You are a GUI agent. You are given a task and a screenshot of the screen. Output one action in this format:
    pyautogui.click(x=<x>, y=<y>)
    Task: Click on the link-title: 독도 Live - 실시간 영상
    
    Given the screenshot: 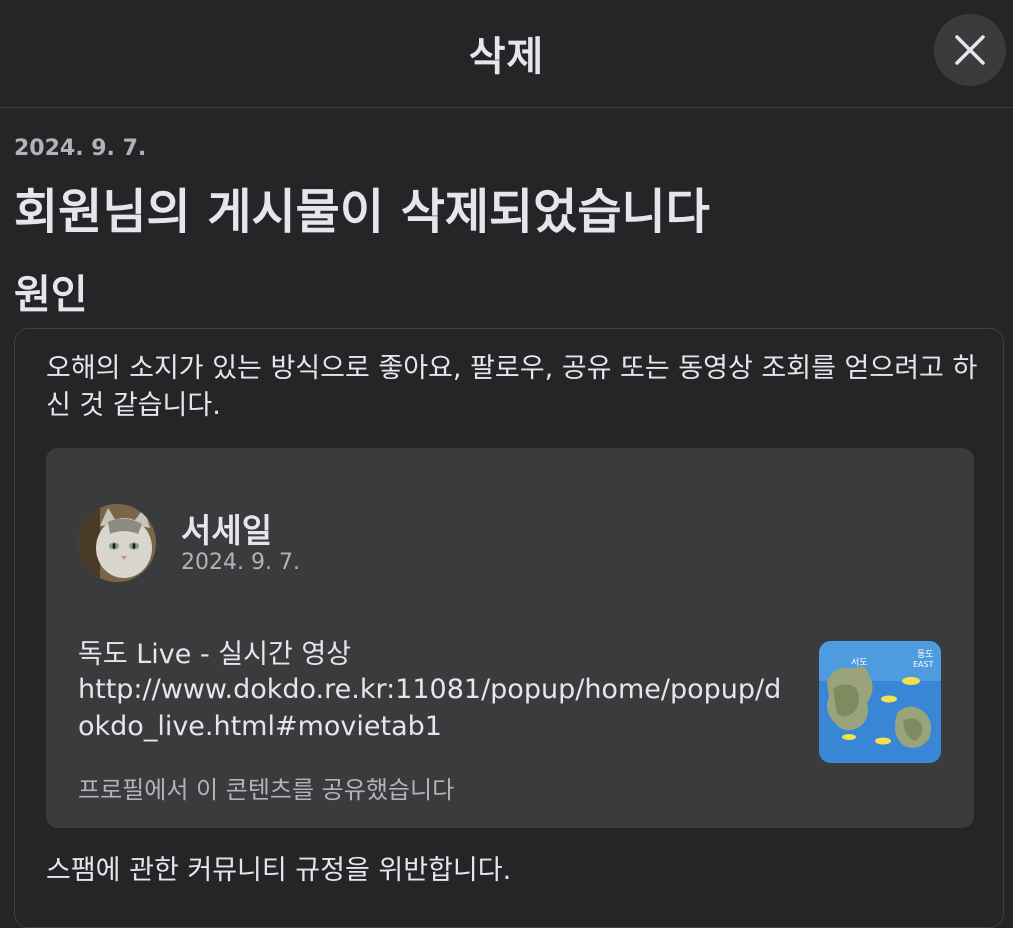 What is the action you would take?
    pyautogui.click(x=214, y=651)
    